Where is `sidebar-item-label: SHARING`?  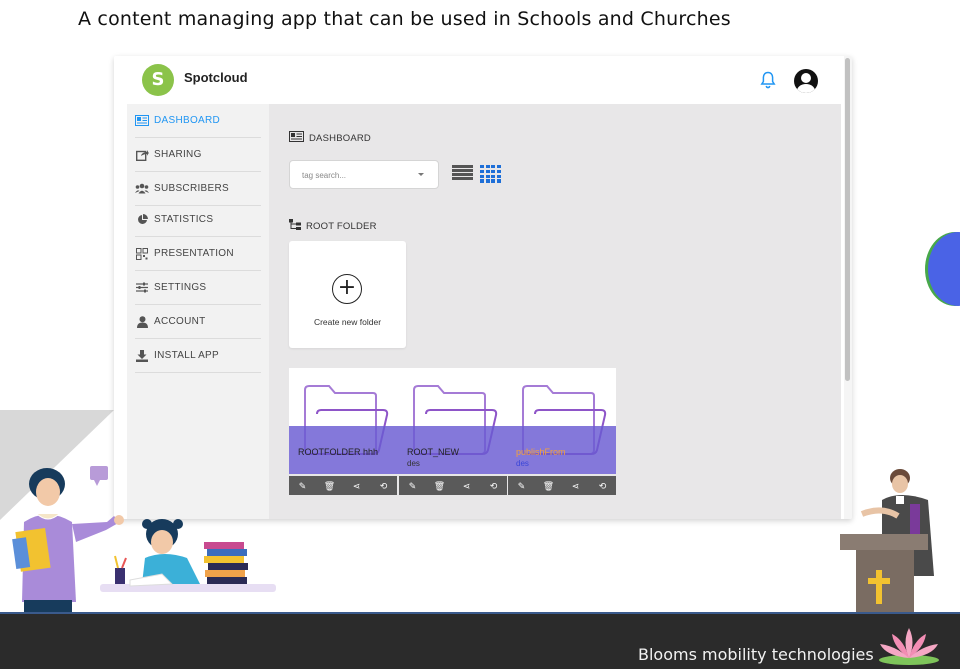
sidebar-item-label: SHARING is located at coordinates (178, 154).